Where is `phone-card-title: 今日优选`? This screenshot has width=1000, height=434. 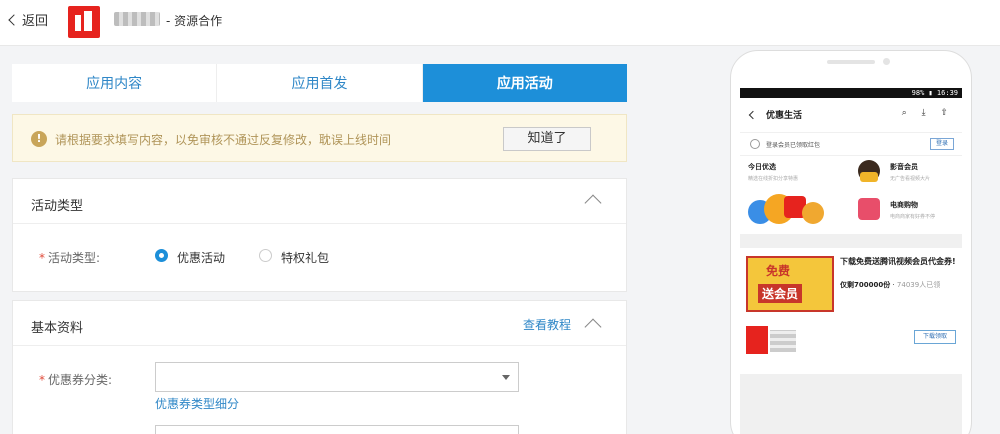 phone-card-title: 今日优选 is located at coordinates (762, 167).